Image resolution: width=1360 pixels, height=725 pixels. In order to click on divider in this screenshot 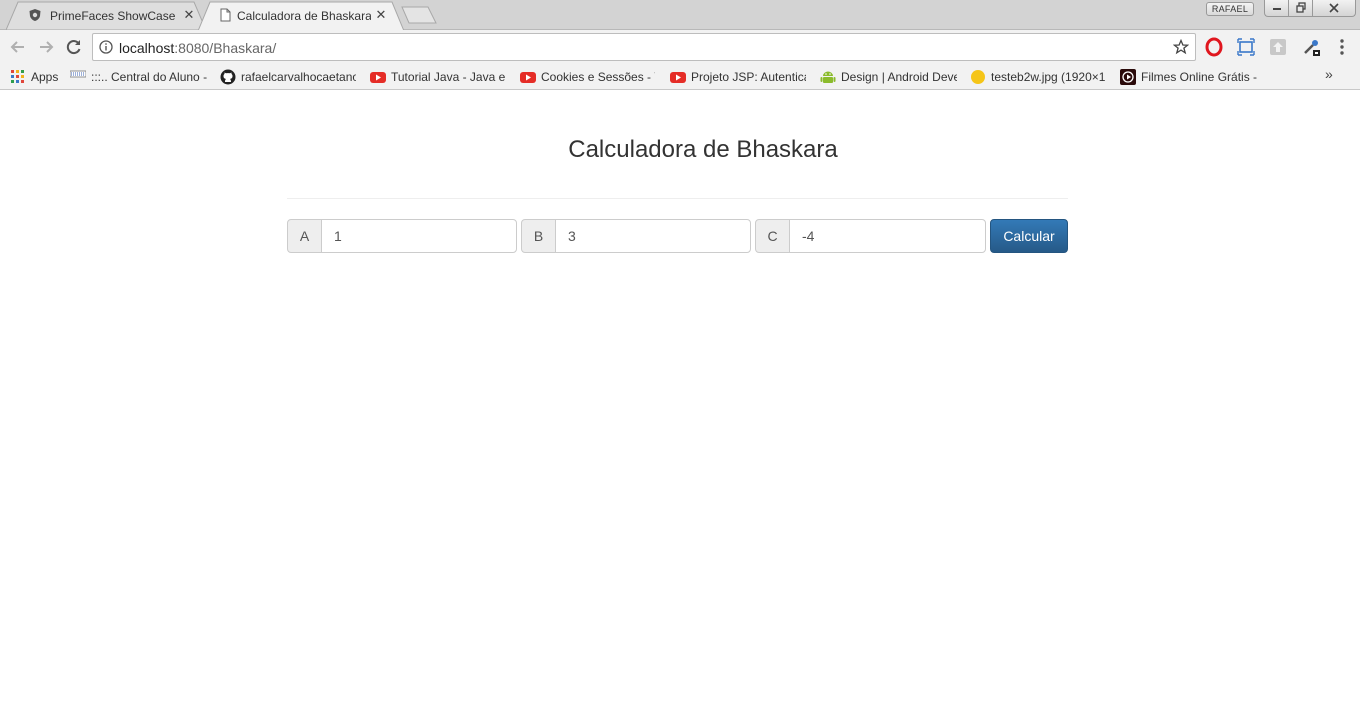, I will do `click(677, 198)`.